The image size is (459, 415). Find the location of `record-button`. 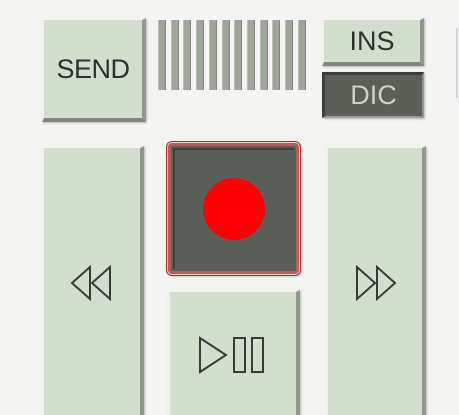

record-button is located at coordinates (233, 208).